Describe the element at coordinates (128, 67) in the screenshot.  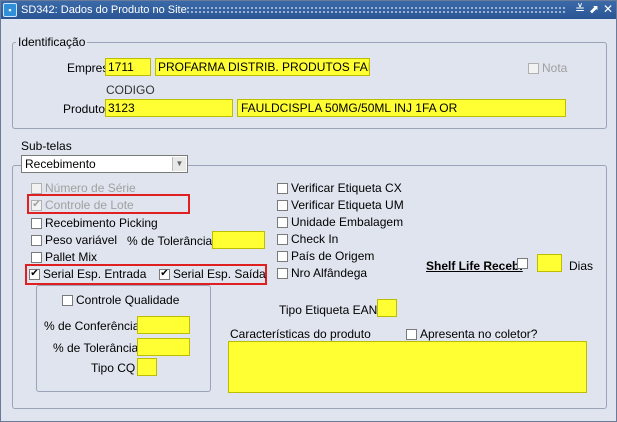
I see `empresa-code-field: 1711` at that location.